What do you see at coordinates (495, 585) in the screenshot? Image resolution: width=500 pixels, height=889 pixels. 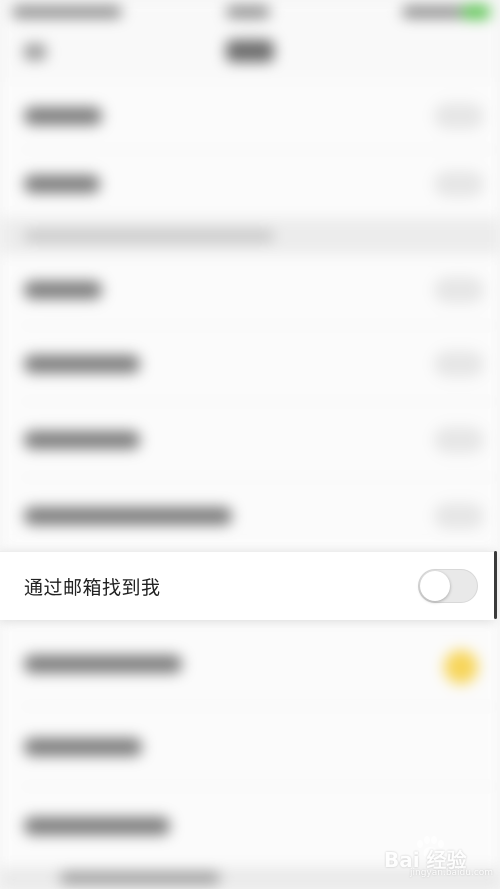 I see `scroll-indicator` at bounding box center [495, 585].